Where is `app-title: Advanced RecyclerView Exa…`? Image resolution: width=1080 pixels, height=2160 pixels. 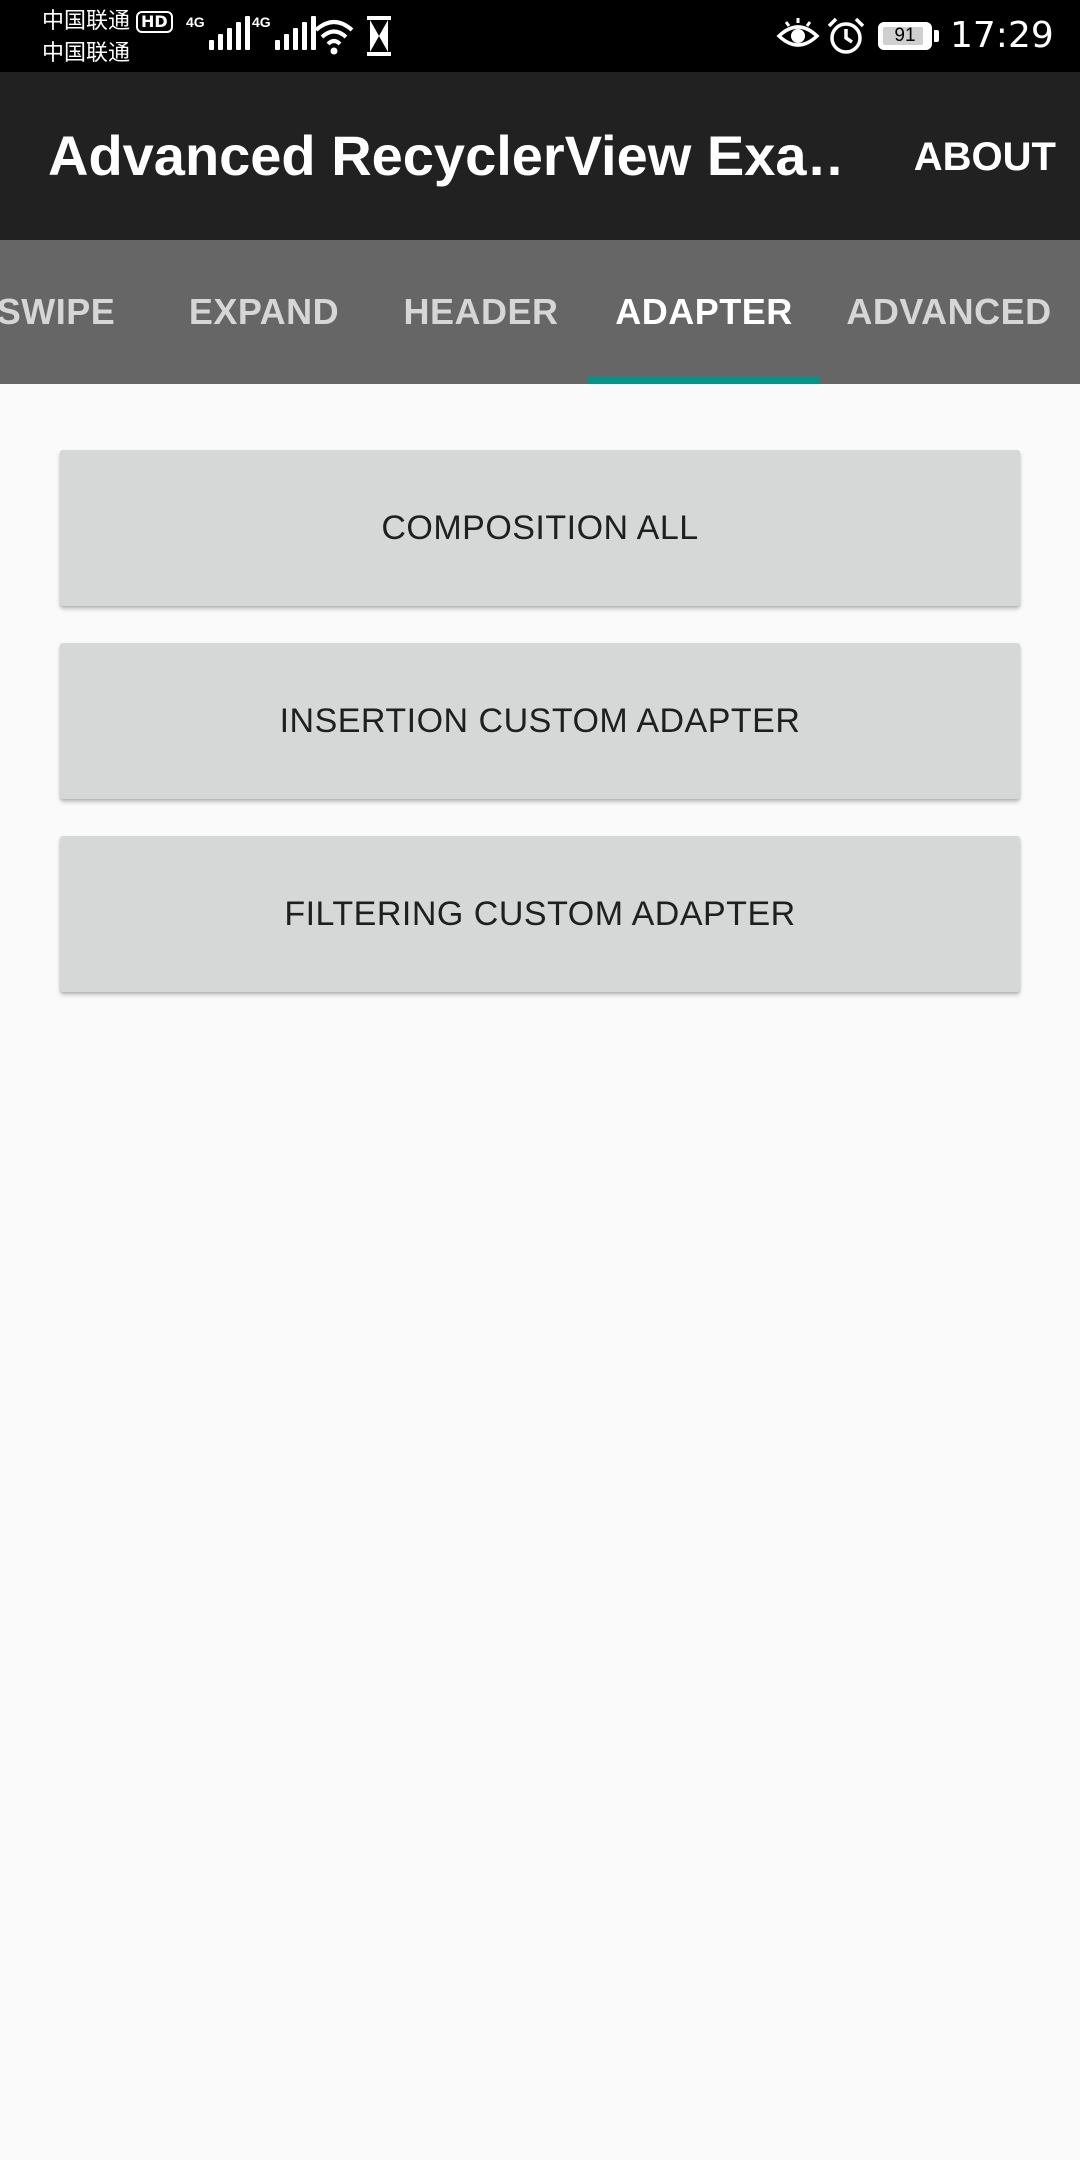
app-title: Advanced RecyclerView Exa… is located at coordinates (448, 155).